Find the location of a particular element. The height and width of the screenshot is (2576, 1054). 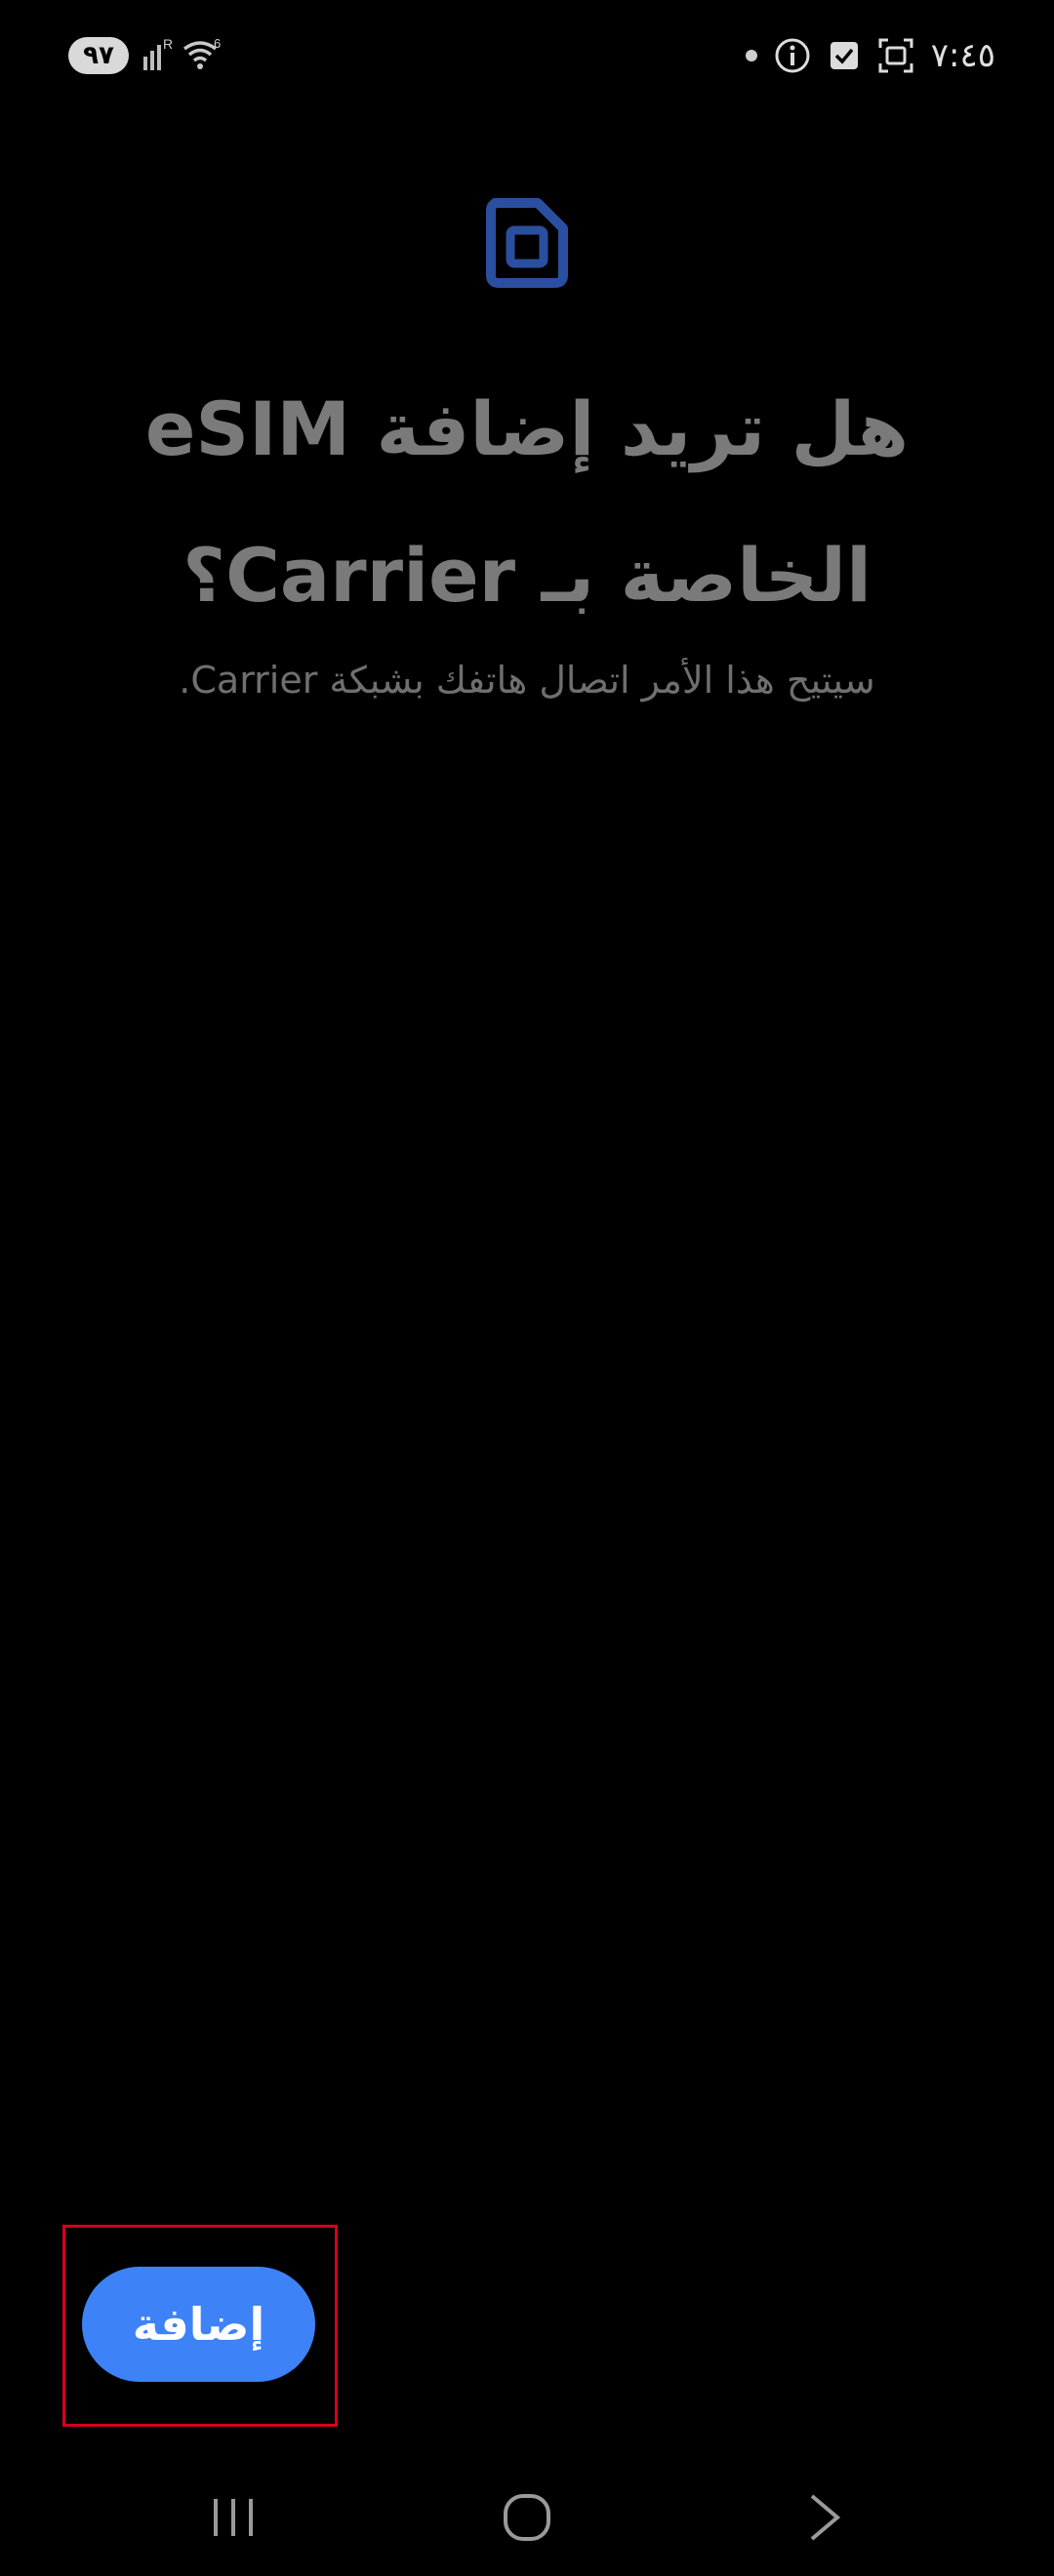

clock: ٧:٤٥ is located at coordinates (962, 55).